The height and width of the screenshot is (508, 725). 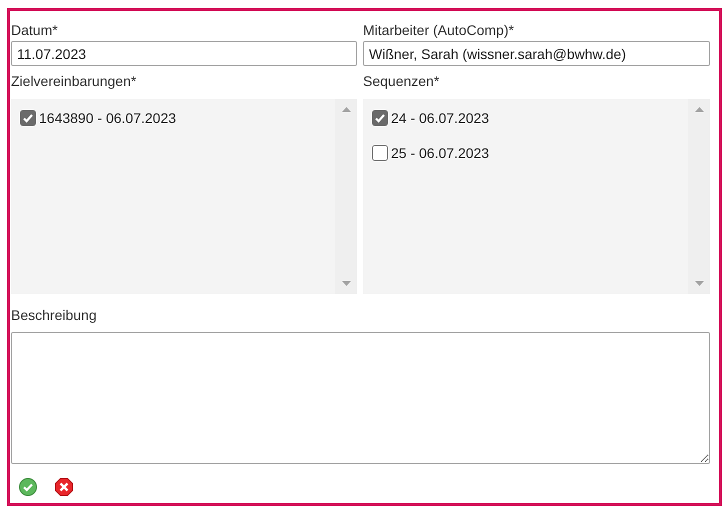 What do you see at coordinates (28, 487) in the screenshot?
I see `confirm-icon` at bounding box center [28, 487].